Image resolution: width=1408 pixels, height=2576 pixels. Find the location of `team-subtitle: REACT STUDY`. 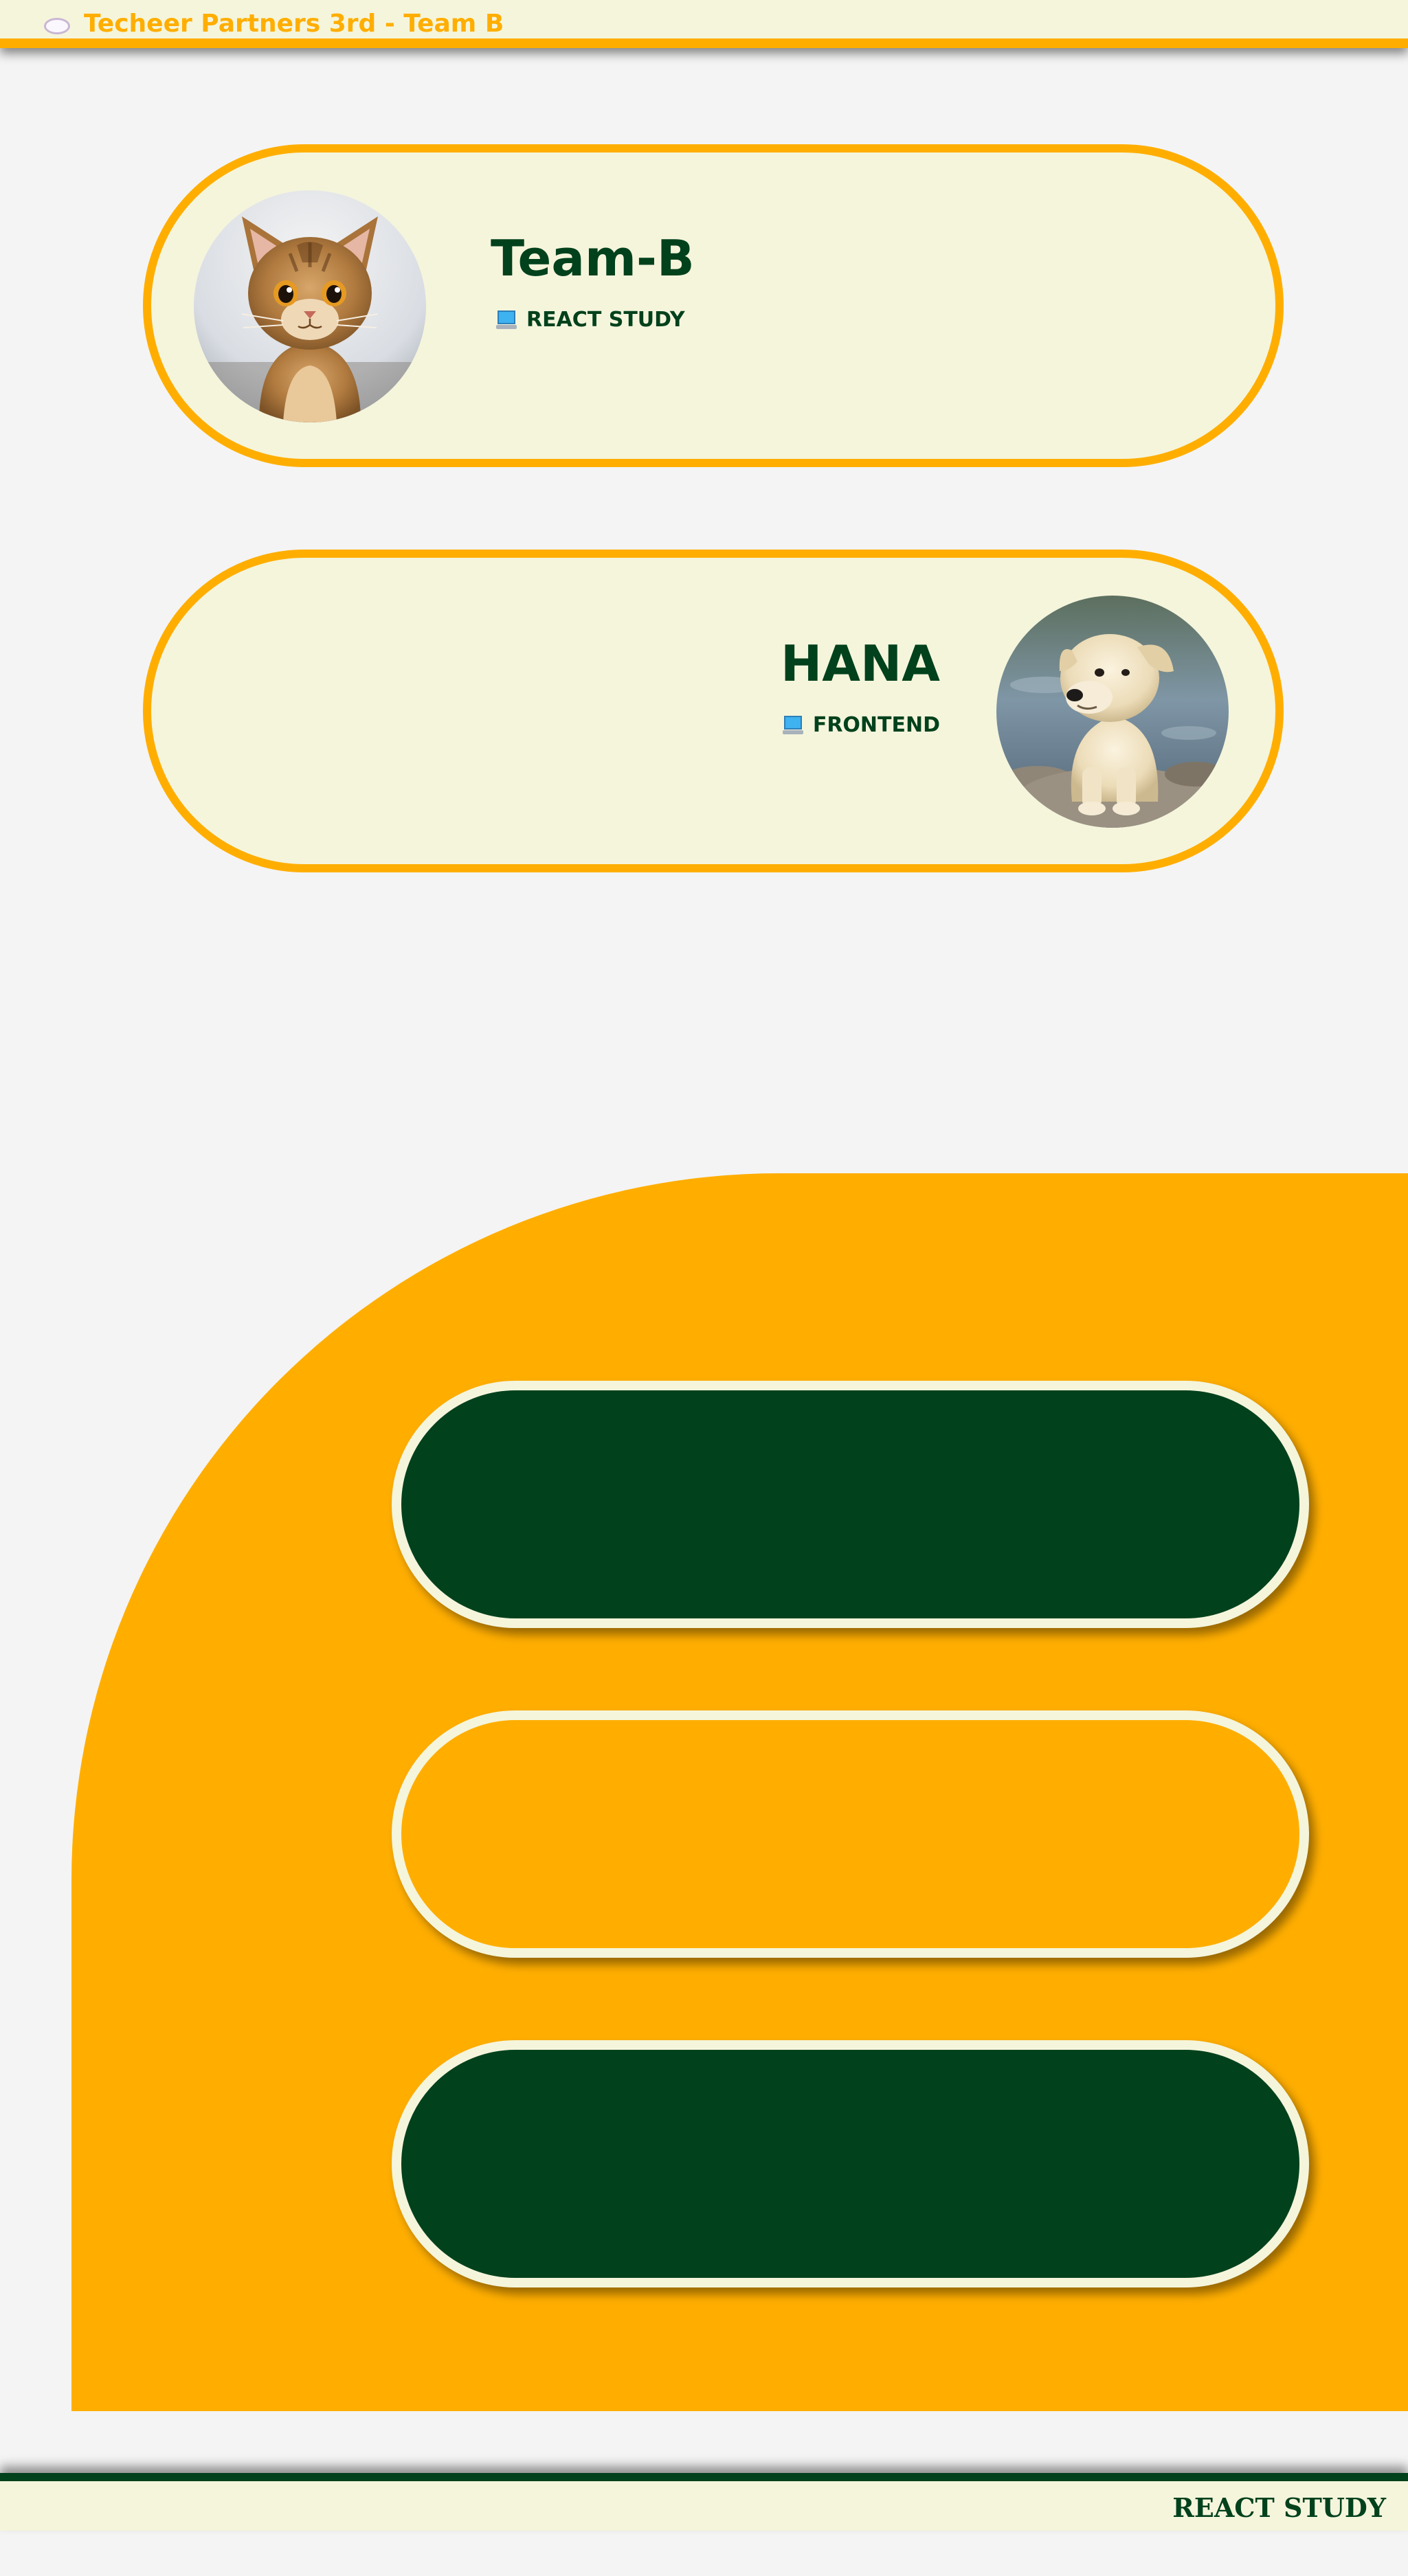

team-subtitle: REACT STUDY is located at coordinates (590, 320).